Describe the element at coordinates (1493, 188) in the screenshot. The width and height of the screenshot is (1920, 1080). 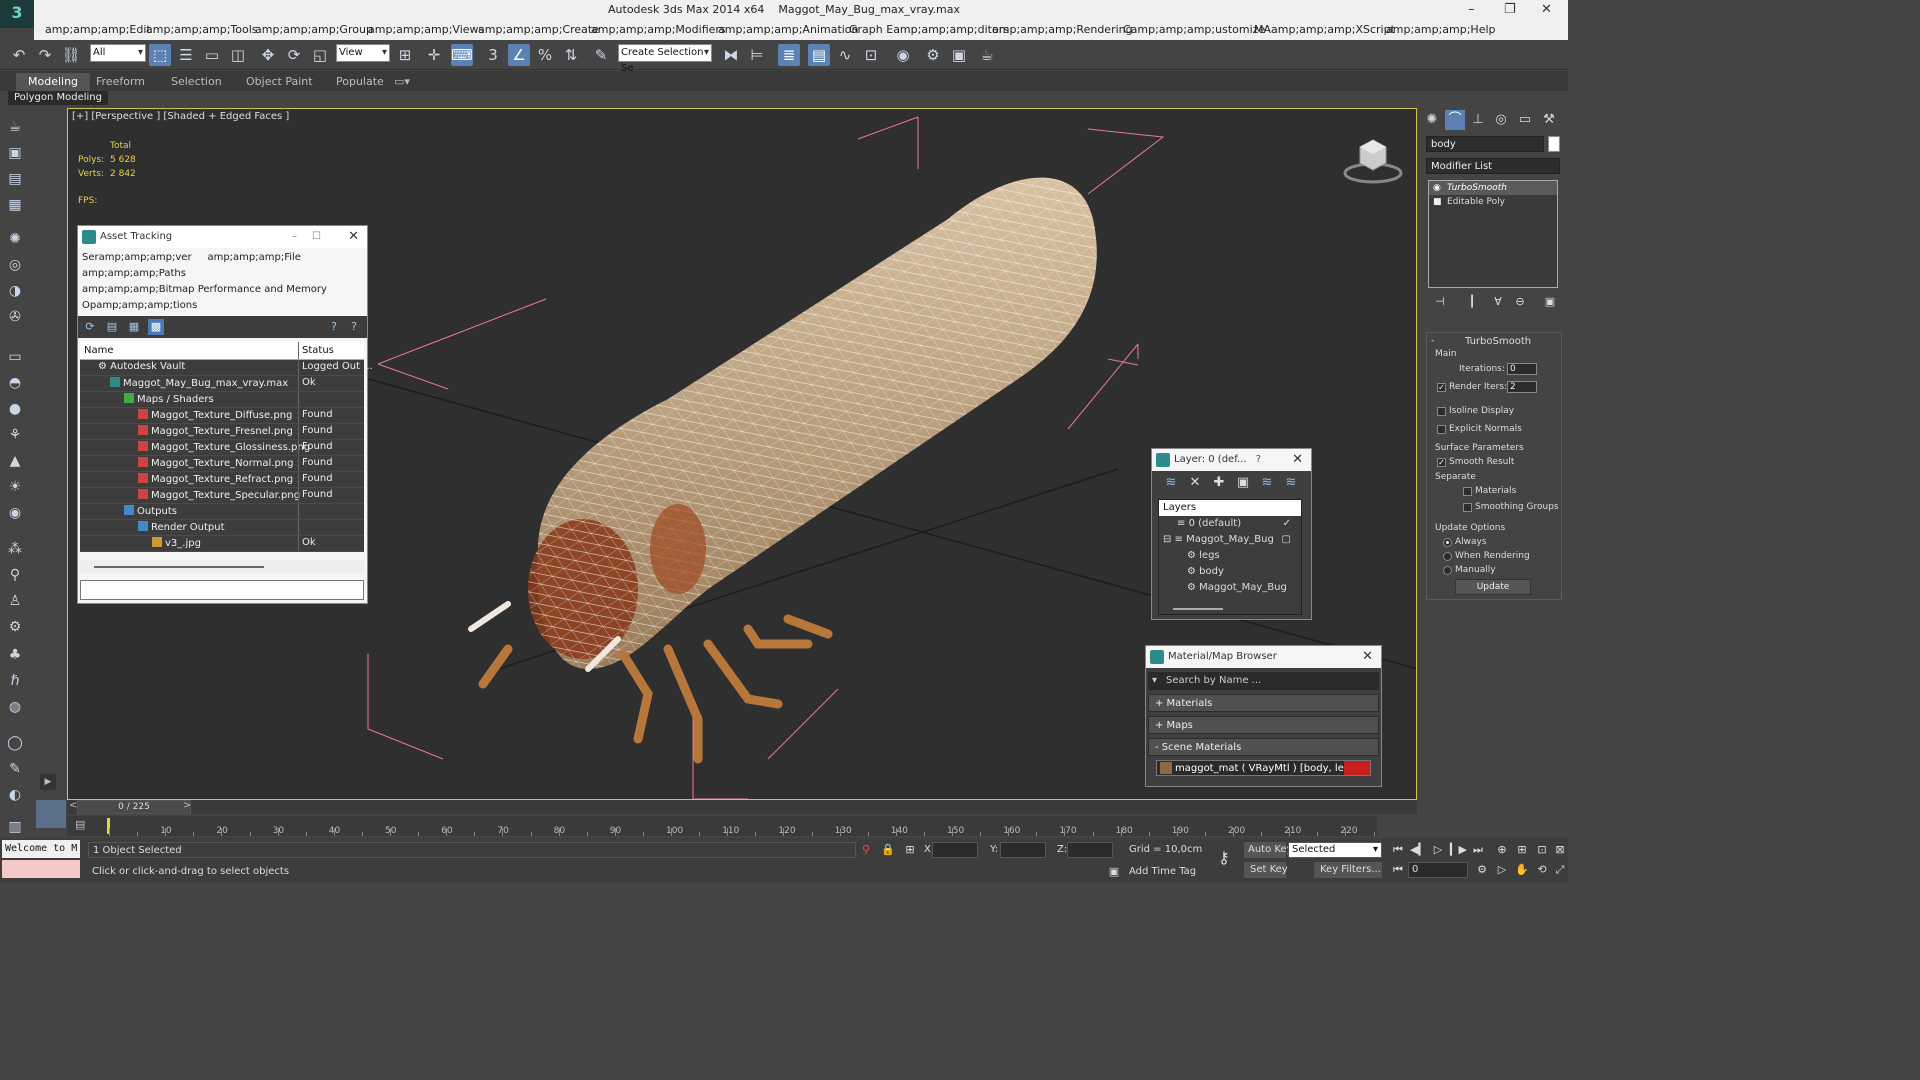
I see `stack-item-turbosmooth: ◉ TurboSmooth` at that location.